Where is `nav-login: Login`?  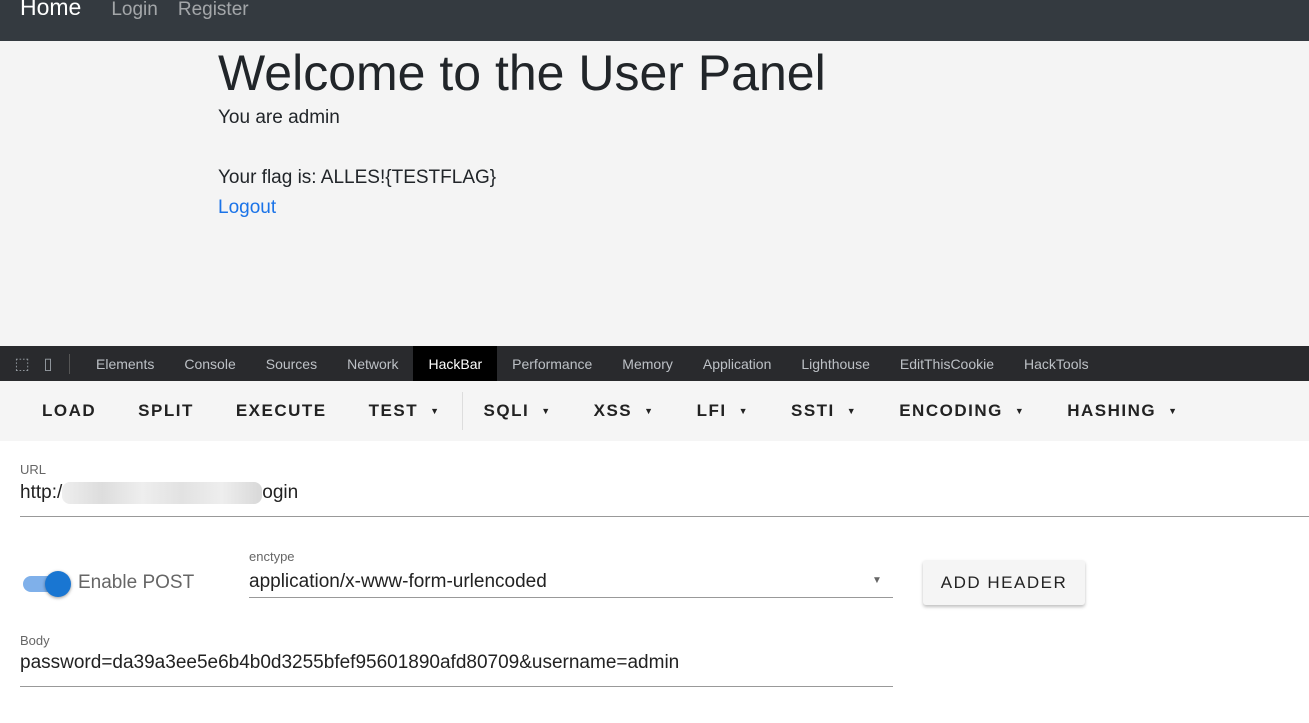
nav-login: Login is located at coordinates (134, 9).